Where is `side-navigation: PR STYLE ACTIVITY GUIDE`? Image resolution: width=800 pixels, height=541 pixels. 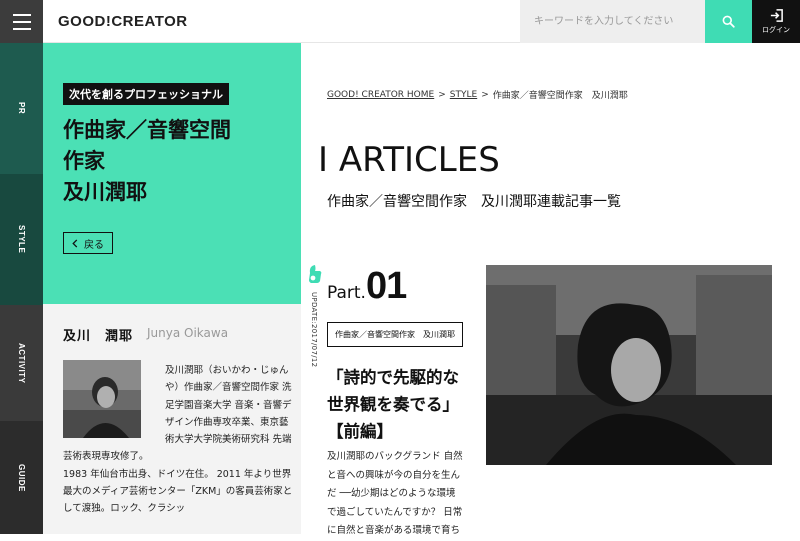 side-navigation: PR STYLE ACTIVITY GUIDE is located at coordinates (21, 288).